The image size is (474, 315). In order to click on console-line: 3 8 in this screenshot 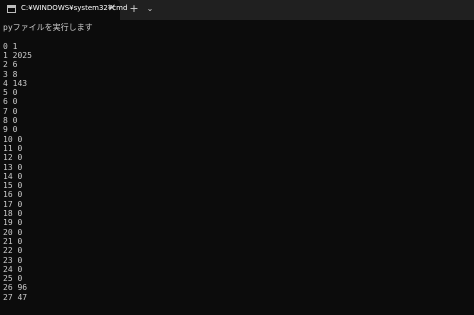, I will do `click(10, 74)`.